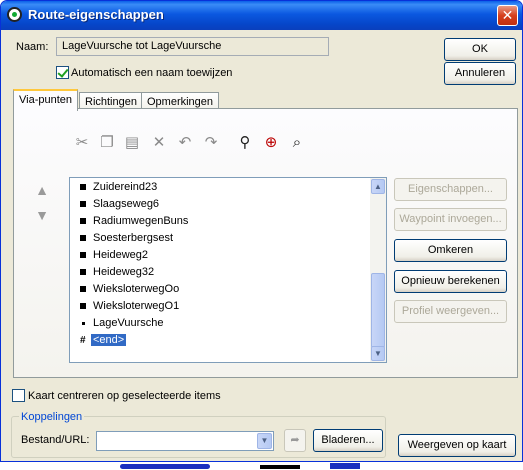 This screenshot has height=470, width=523. What do you see at coordinates (118, 187) in the screenshot?
I see `list-item: Zuidereind23` at bounding box center [118, 187].